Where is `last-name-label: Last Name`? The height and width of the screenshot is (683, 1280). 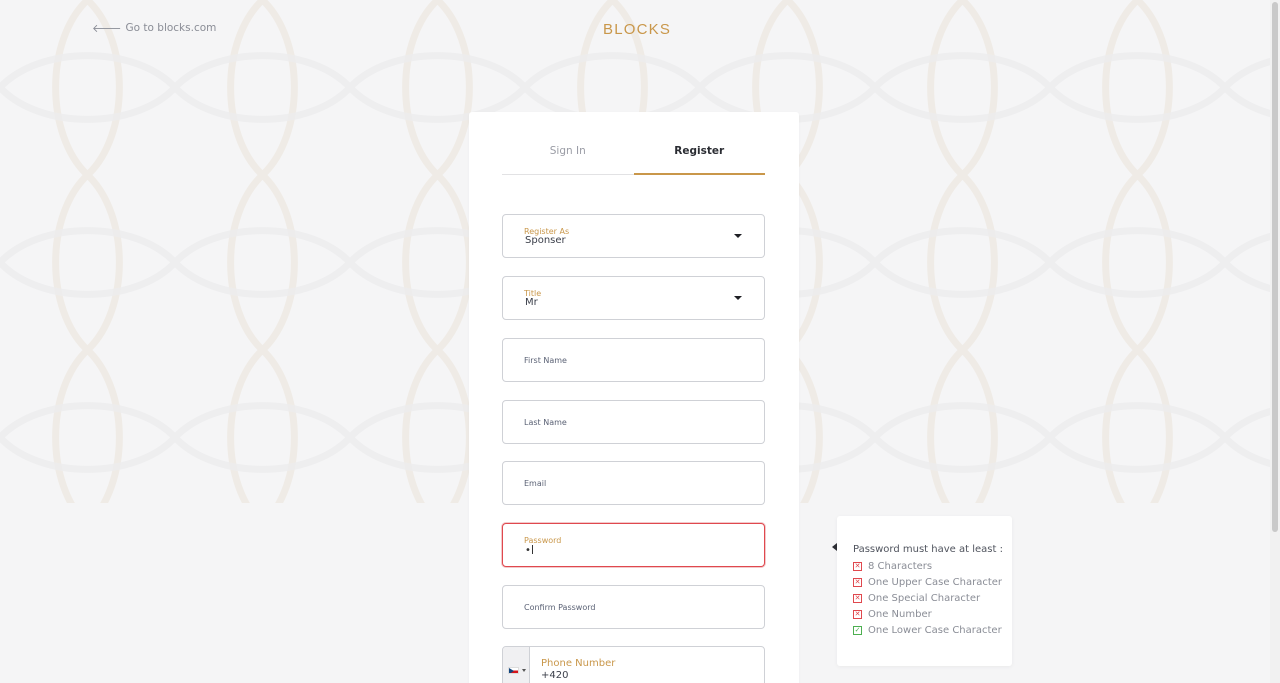
last-name-label: Last Name is located at coordinates (545, 422).